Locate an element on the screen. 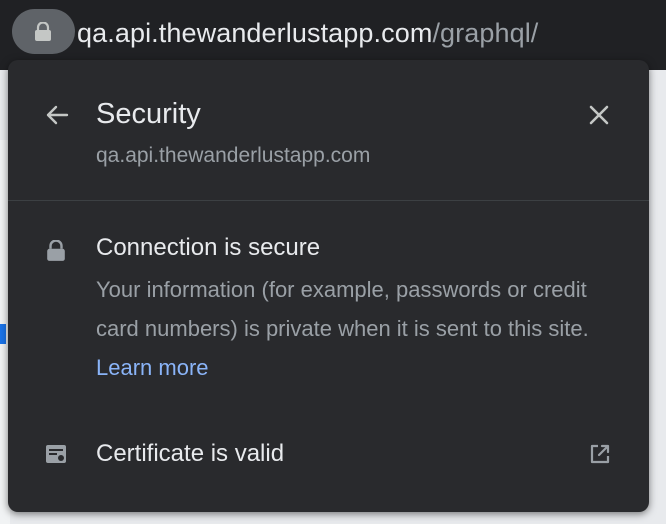 Image resolution: width=666 pixels, height=524 pixels. certificate-row: Certificate is valid is located at coordinates (328, 455).